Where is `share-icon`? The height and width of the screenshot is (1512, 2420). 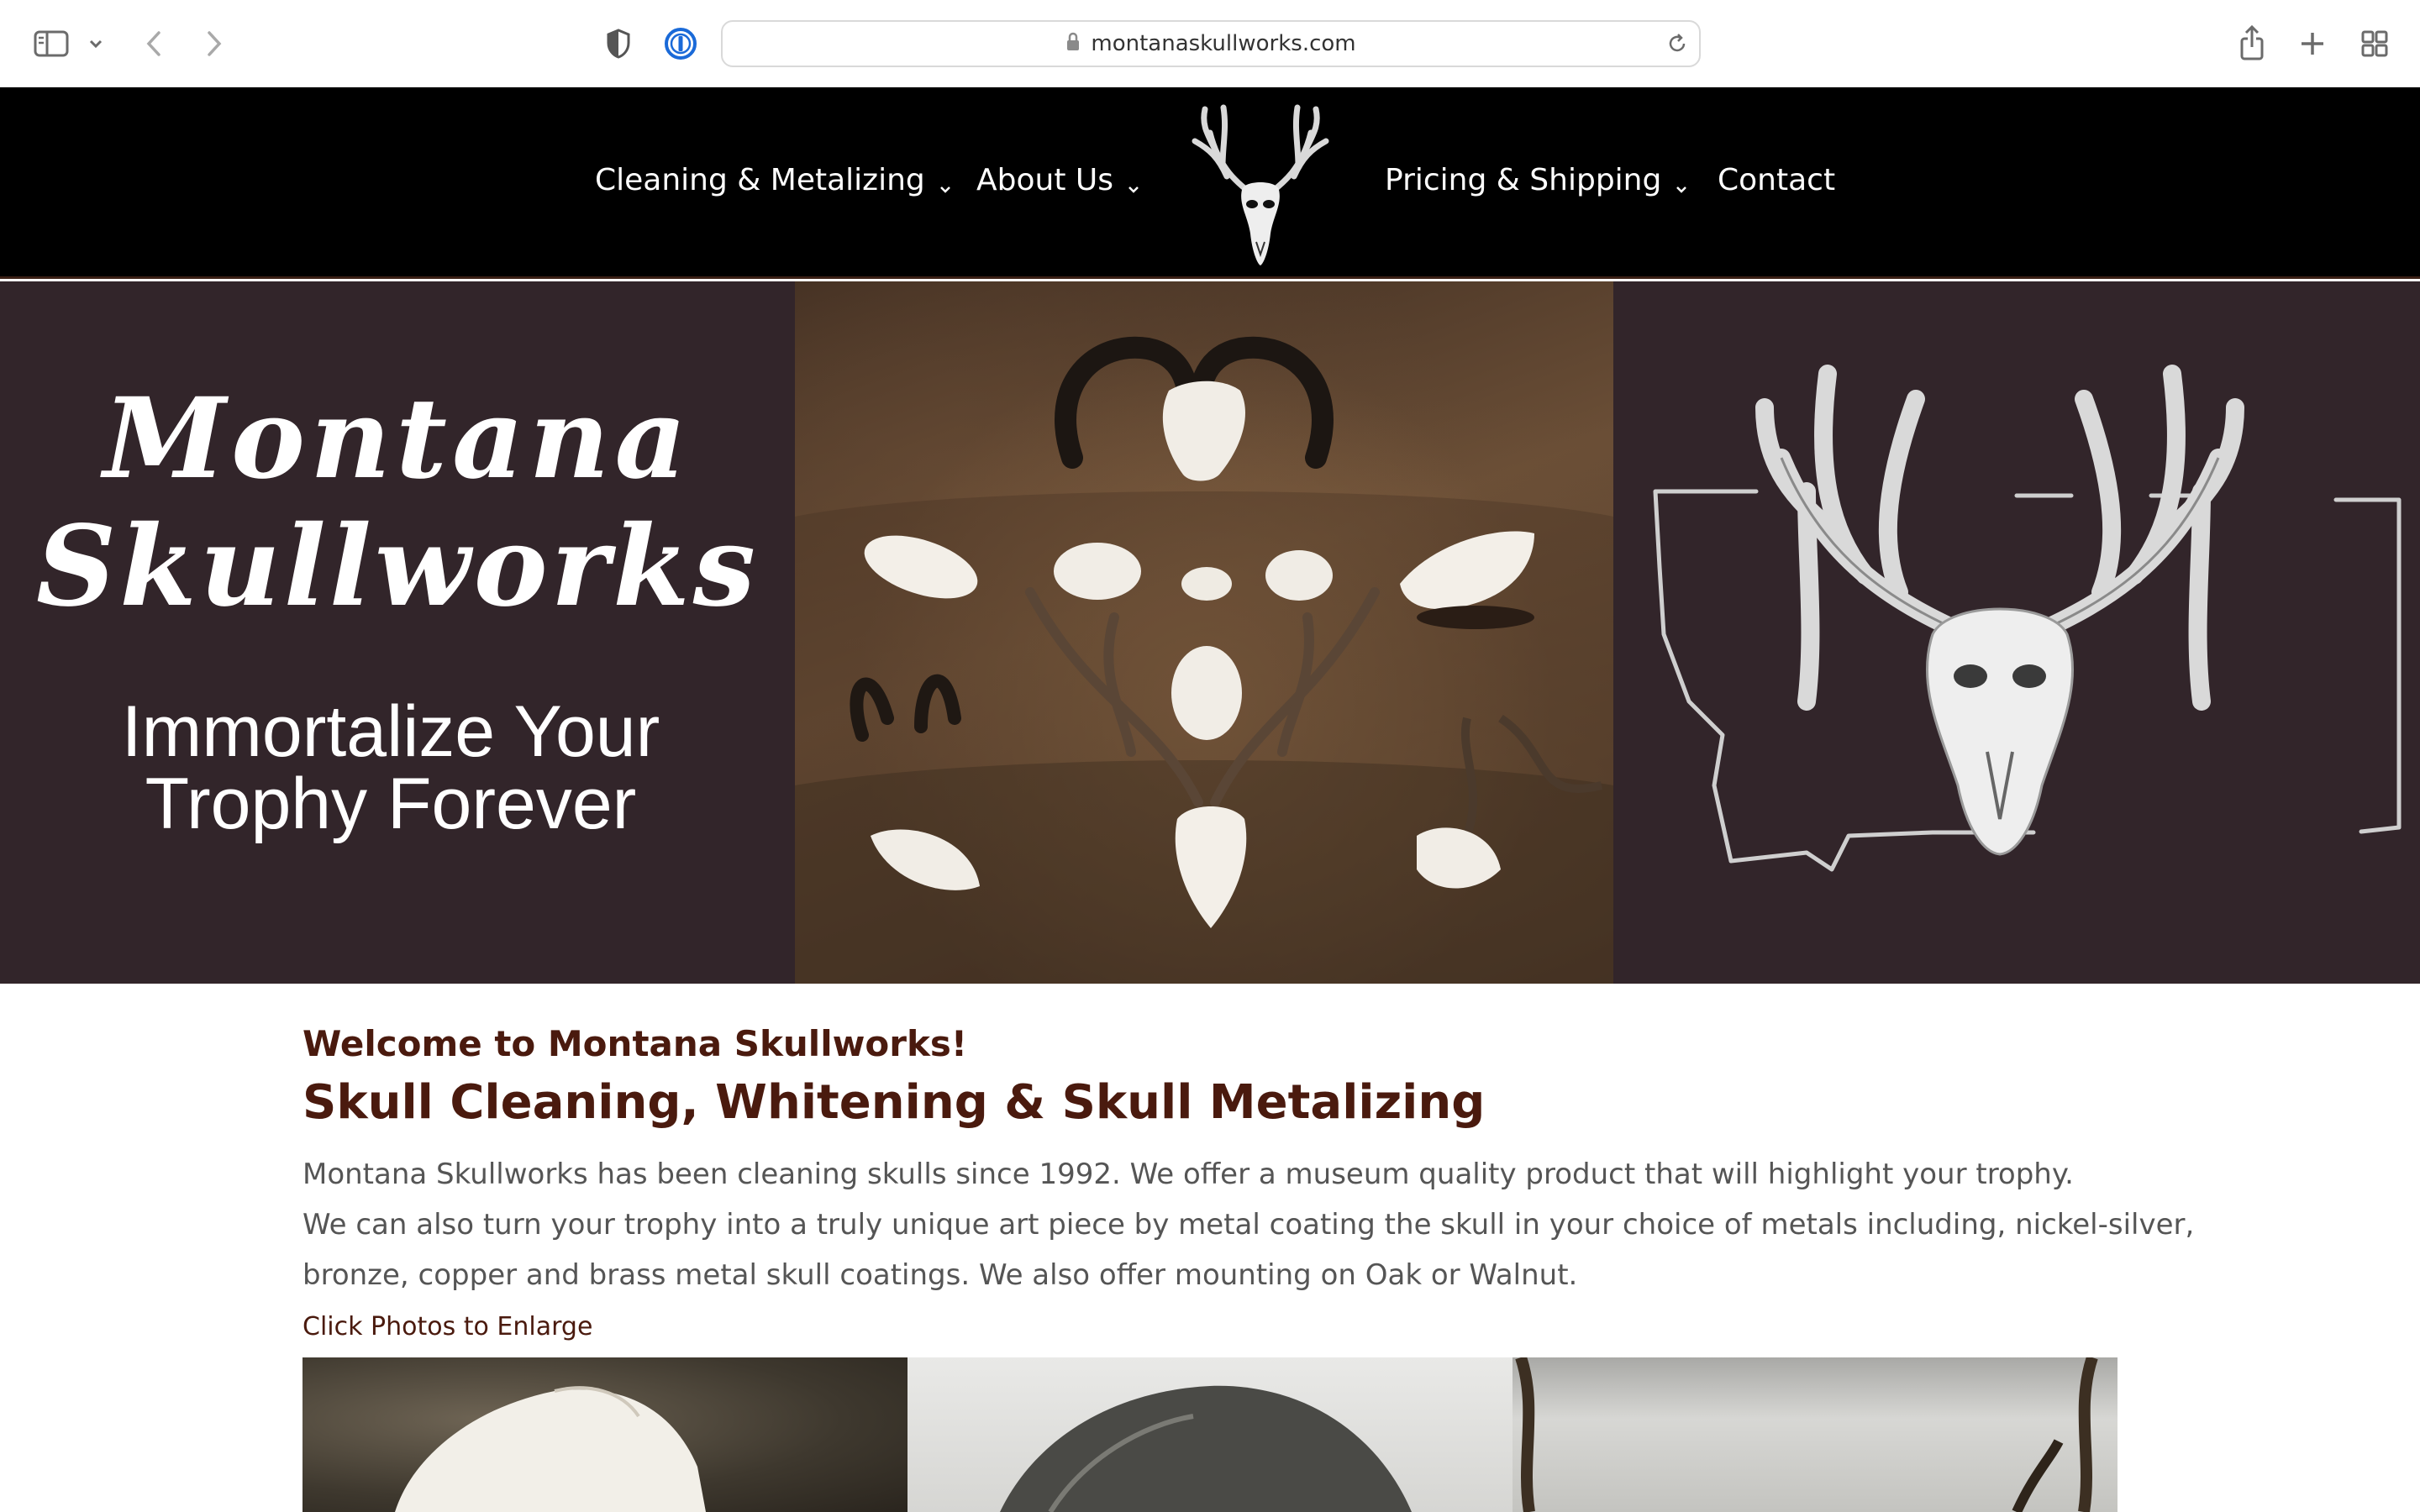 share-icon is located at coordinates (2252, 43).